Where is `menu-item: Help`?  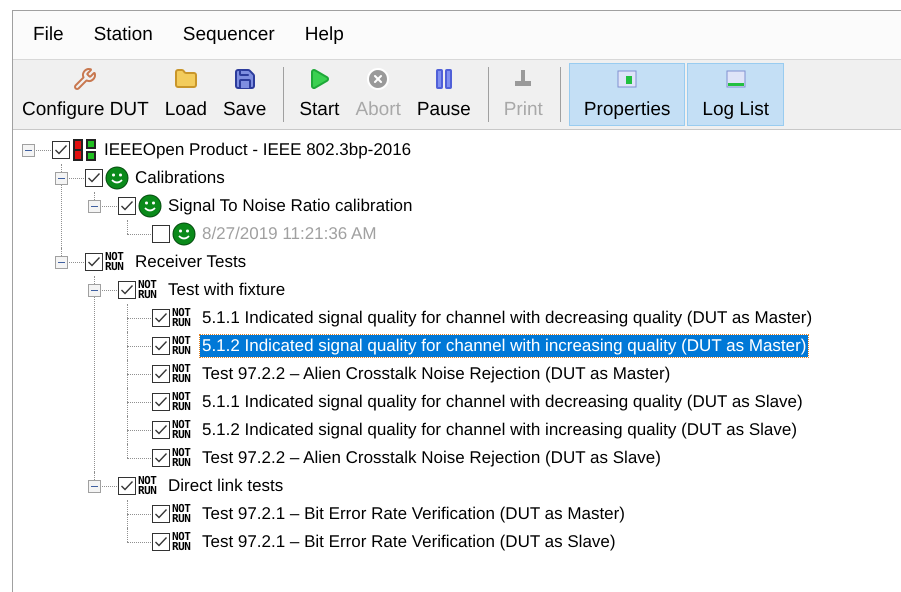 menu-item: Help is located at coordinates (324, 35).